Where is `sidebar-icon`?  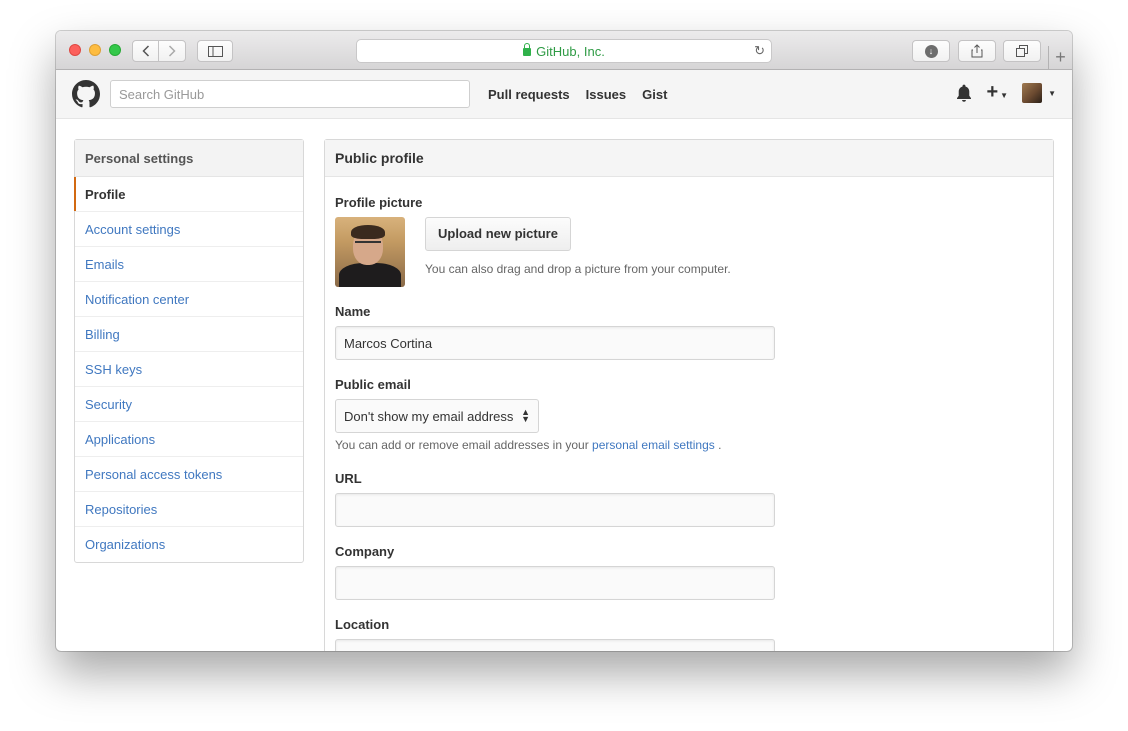 sidebar-icon is located at coordinates (215, 51).